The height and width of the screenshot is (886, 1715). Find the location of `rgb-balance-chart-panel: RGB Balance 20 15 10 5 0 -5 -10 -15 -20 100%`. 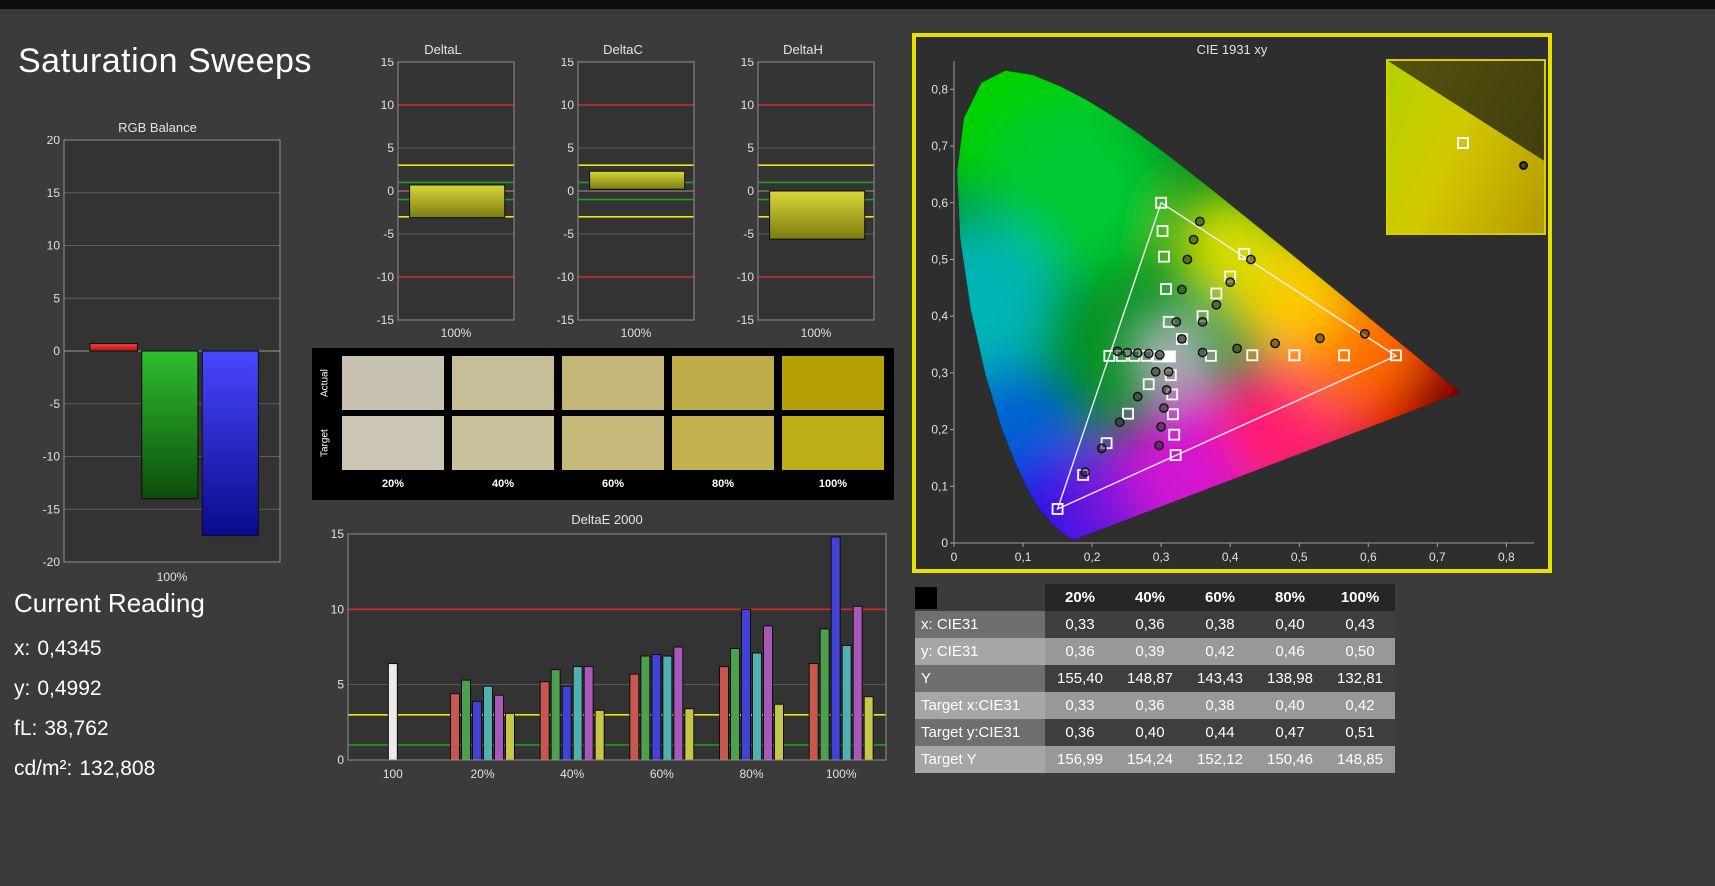

rgb-balance-chart-panel: RGB Balance 20 15 10 5 0 -5 -10 -15 -20 100% is located at coordinates (157, 356).